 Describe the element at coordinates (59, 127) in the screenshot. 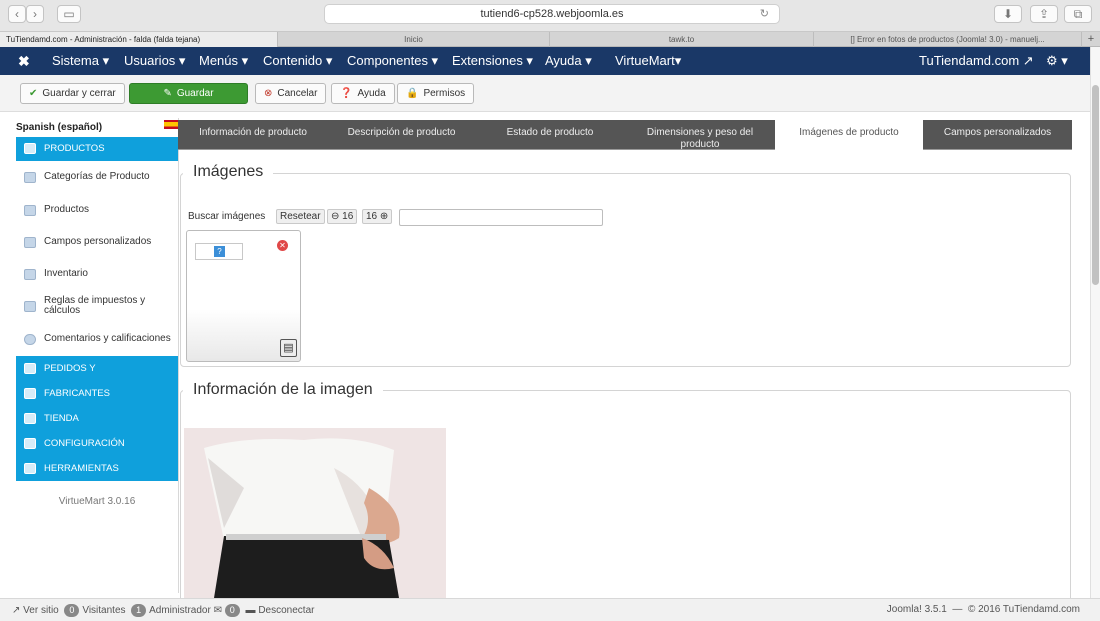

I see `language-label: Spanish (español)` at that location.